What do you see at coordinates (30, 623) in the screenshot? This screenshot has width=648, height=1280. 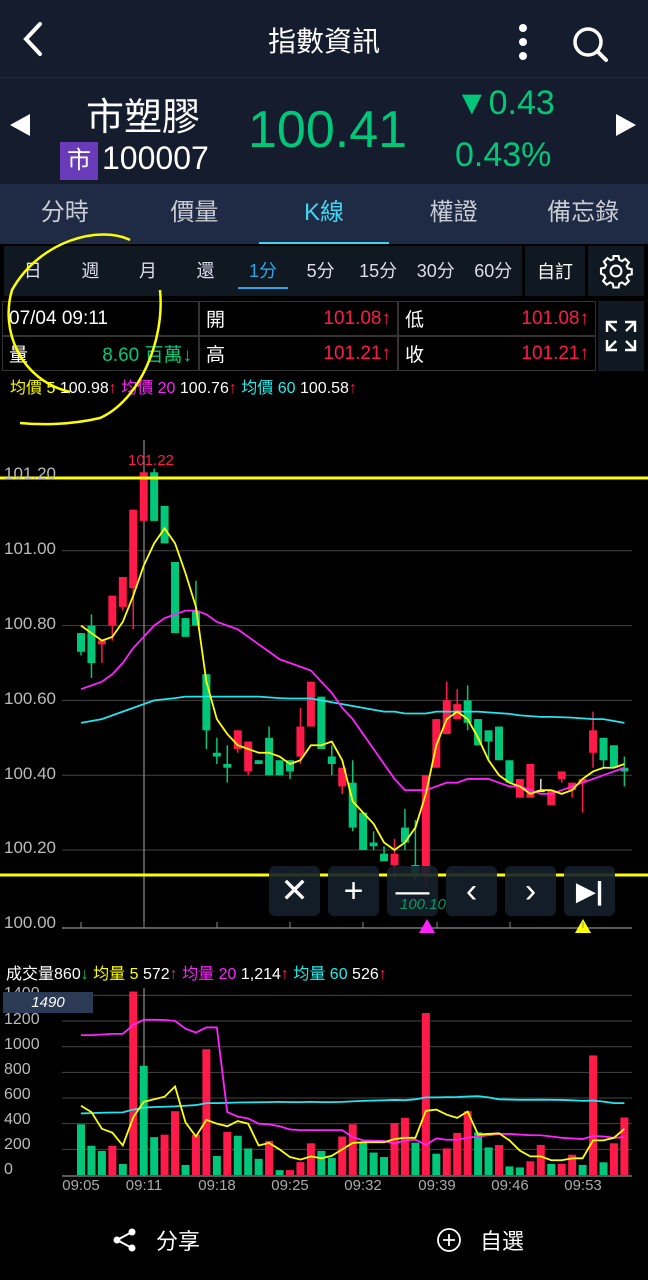 I see `y-tick: 100.80` at bounding box center [30, 623].